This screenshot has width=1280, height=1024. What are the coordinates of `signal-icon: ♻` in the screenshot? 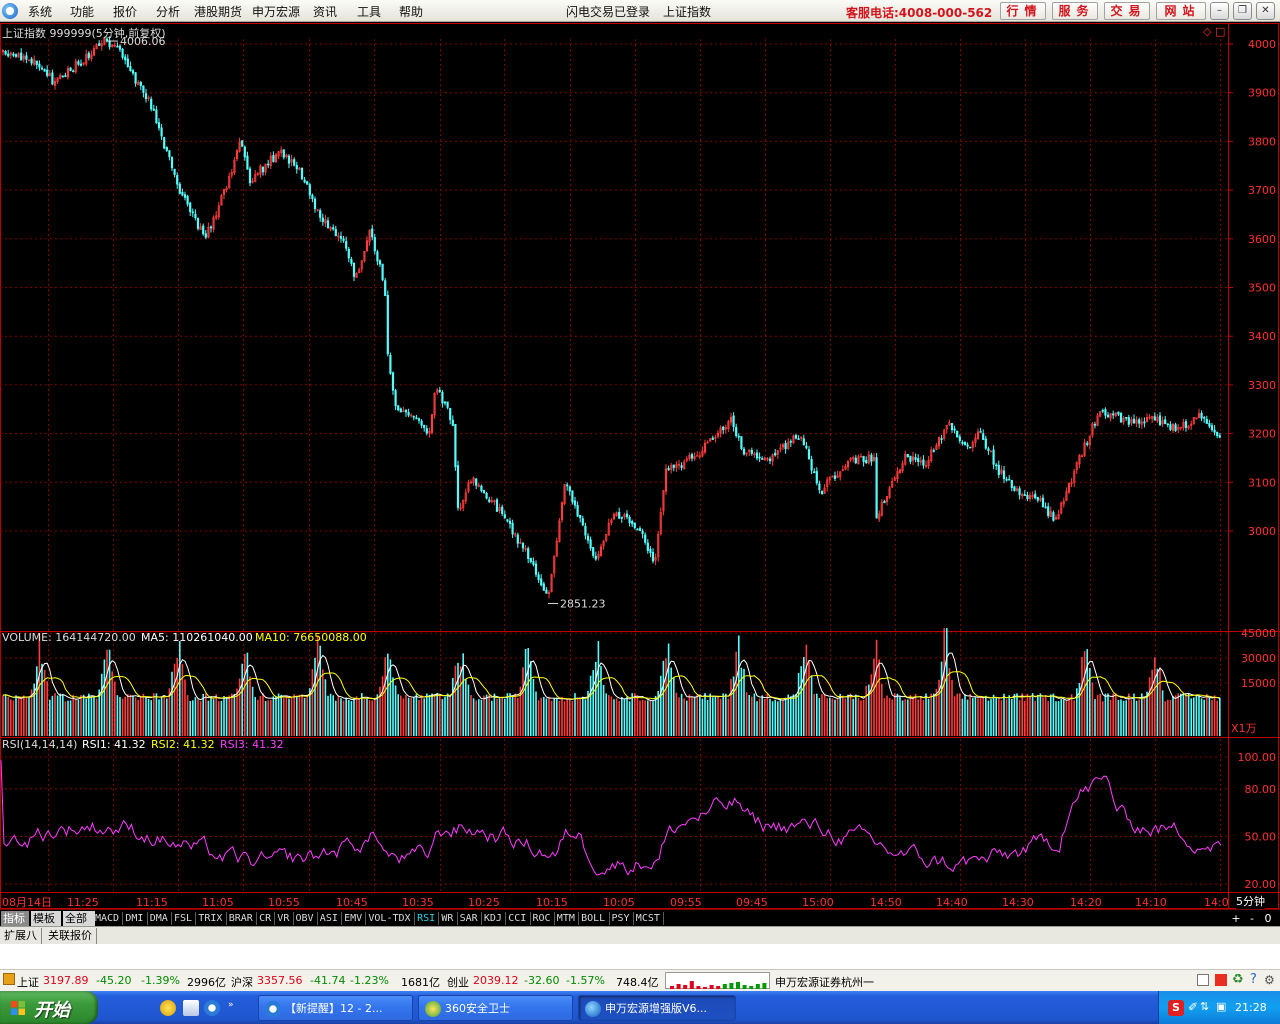 It's located at (1238, 979).